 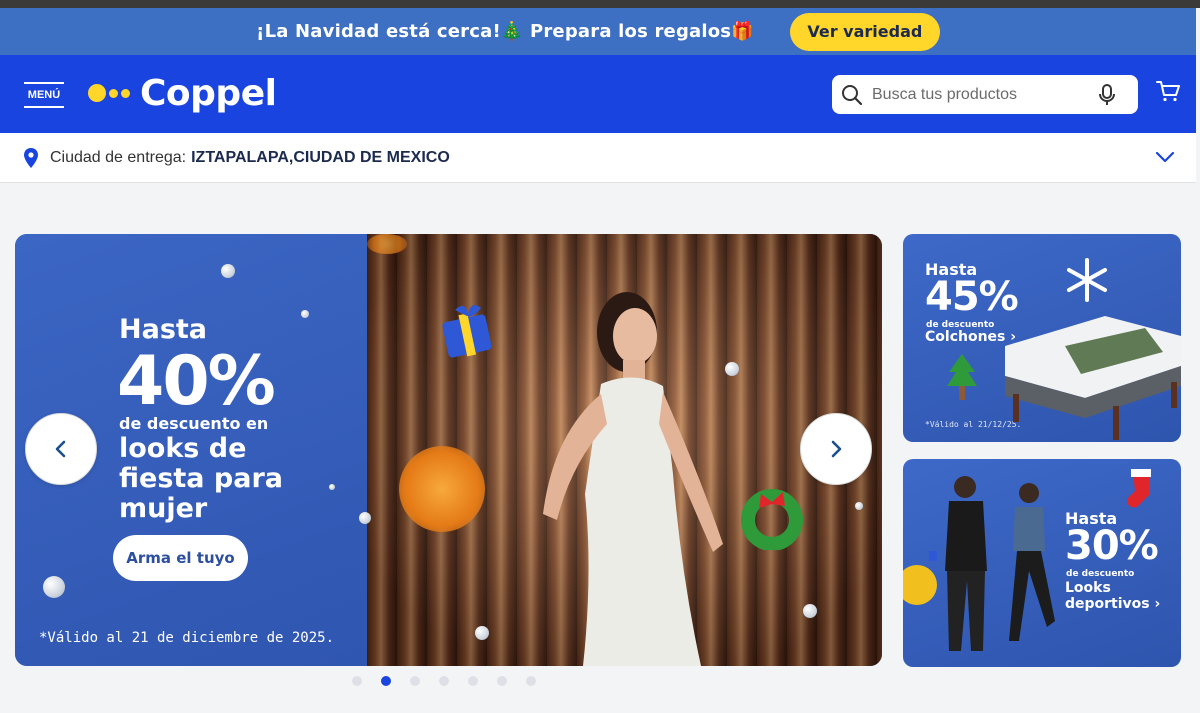 What do you see at coordinates (187, 638) in the screenshot?
I see `hero-legal-text: *Válido al 21 de diciembre de 2025.` at bounding box center [187, 638].